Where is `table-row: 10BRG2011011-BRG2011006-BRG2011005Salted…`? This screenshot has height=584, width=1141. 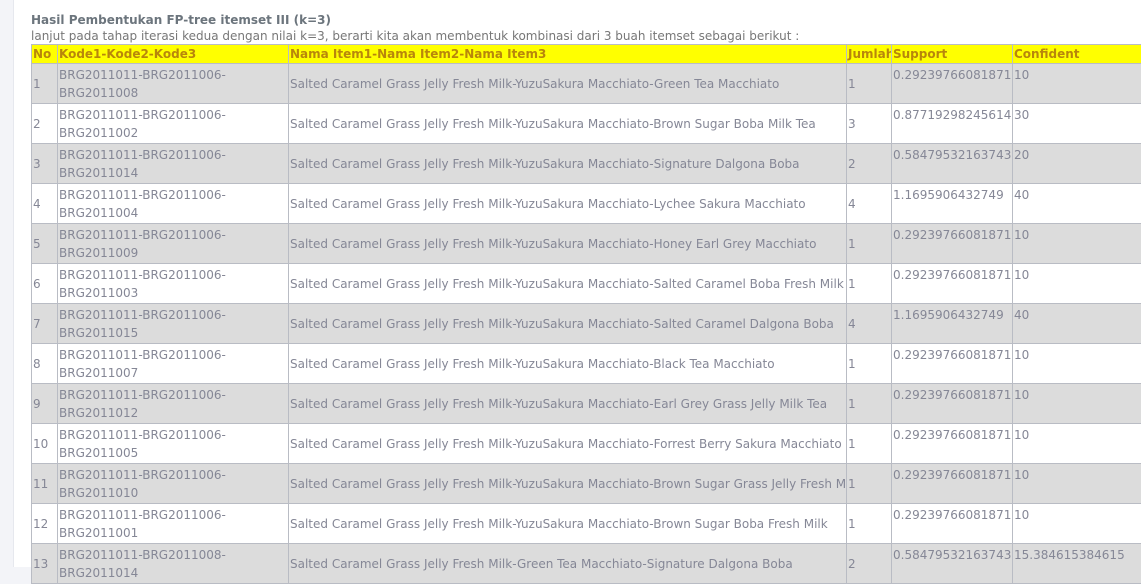 table-row: 10BRG2011011-BRG2011006-BRG2011005Salted… is located at coordinates (586, 444).